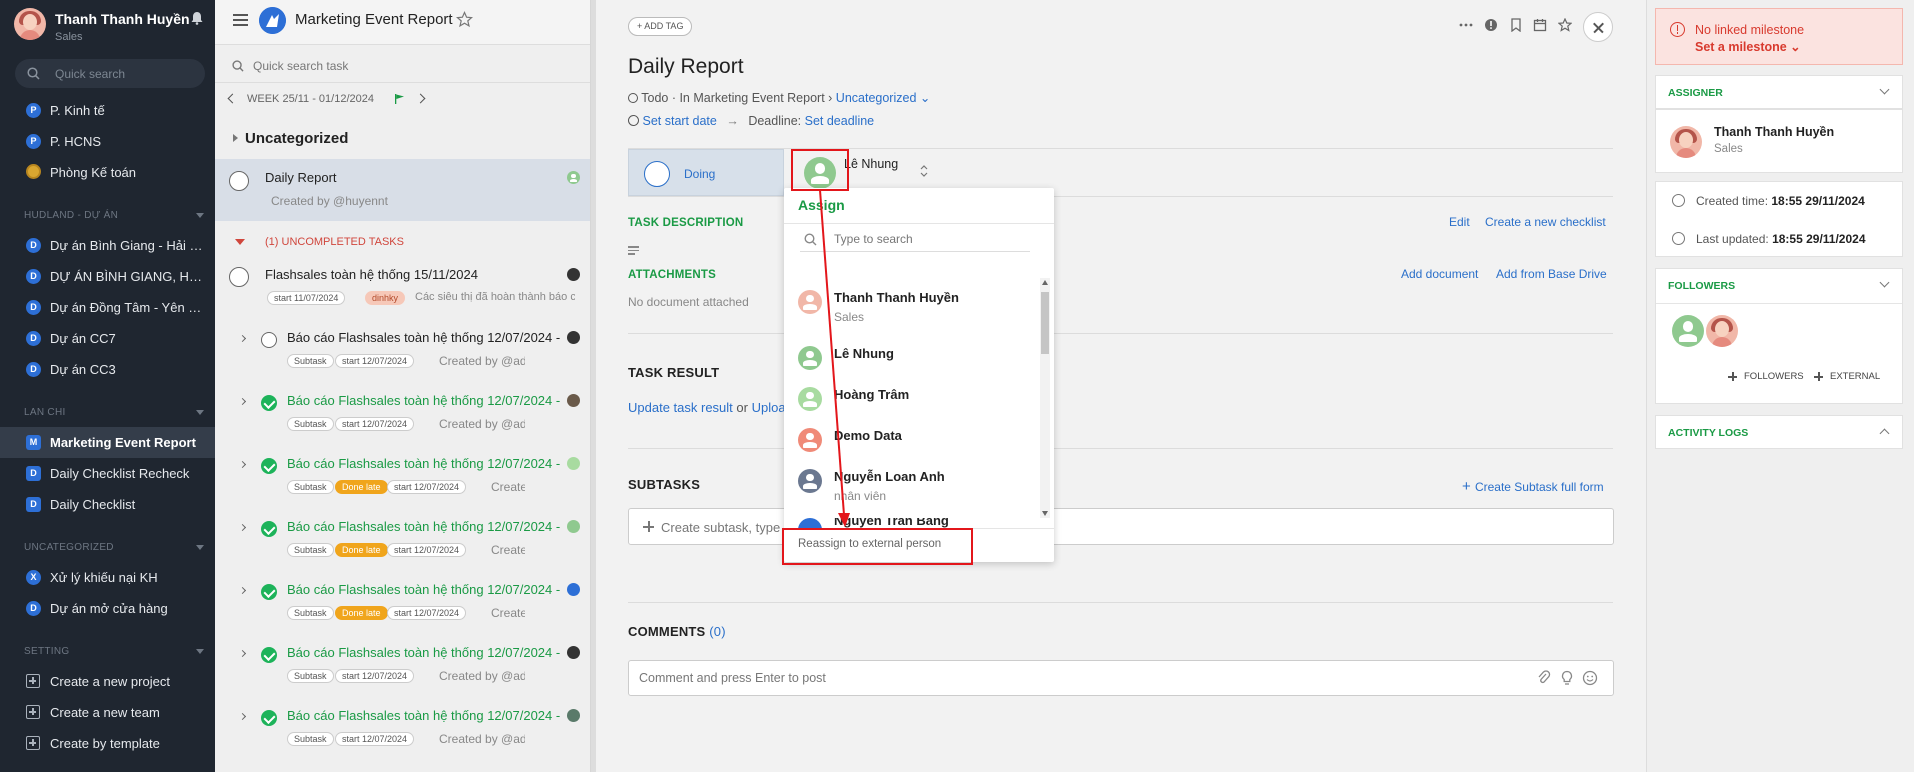 This screenshot has width=1914, height=772. I want to click on sidebar-item-project: D Dự án CC7, so click(107, 338).